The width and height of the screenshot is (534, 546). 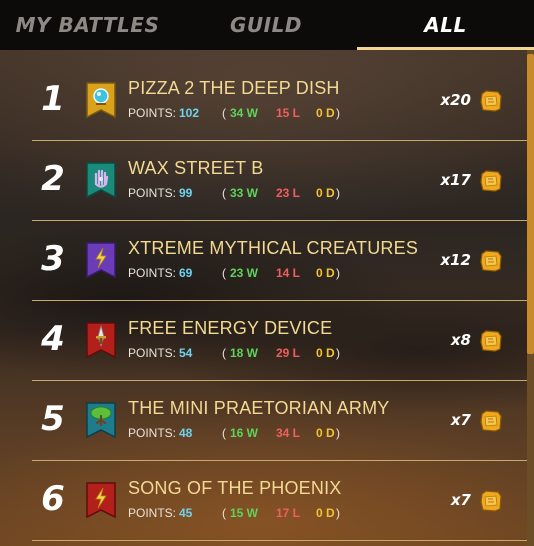 I want to click on wins-count: 18 W, so click(x=244, y=353).